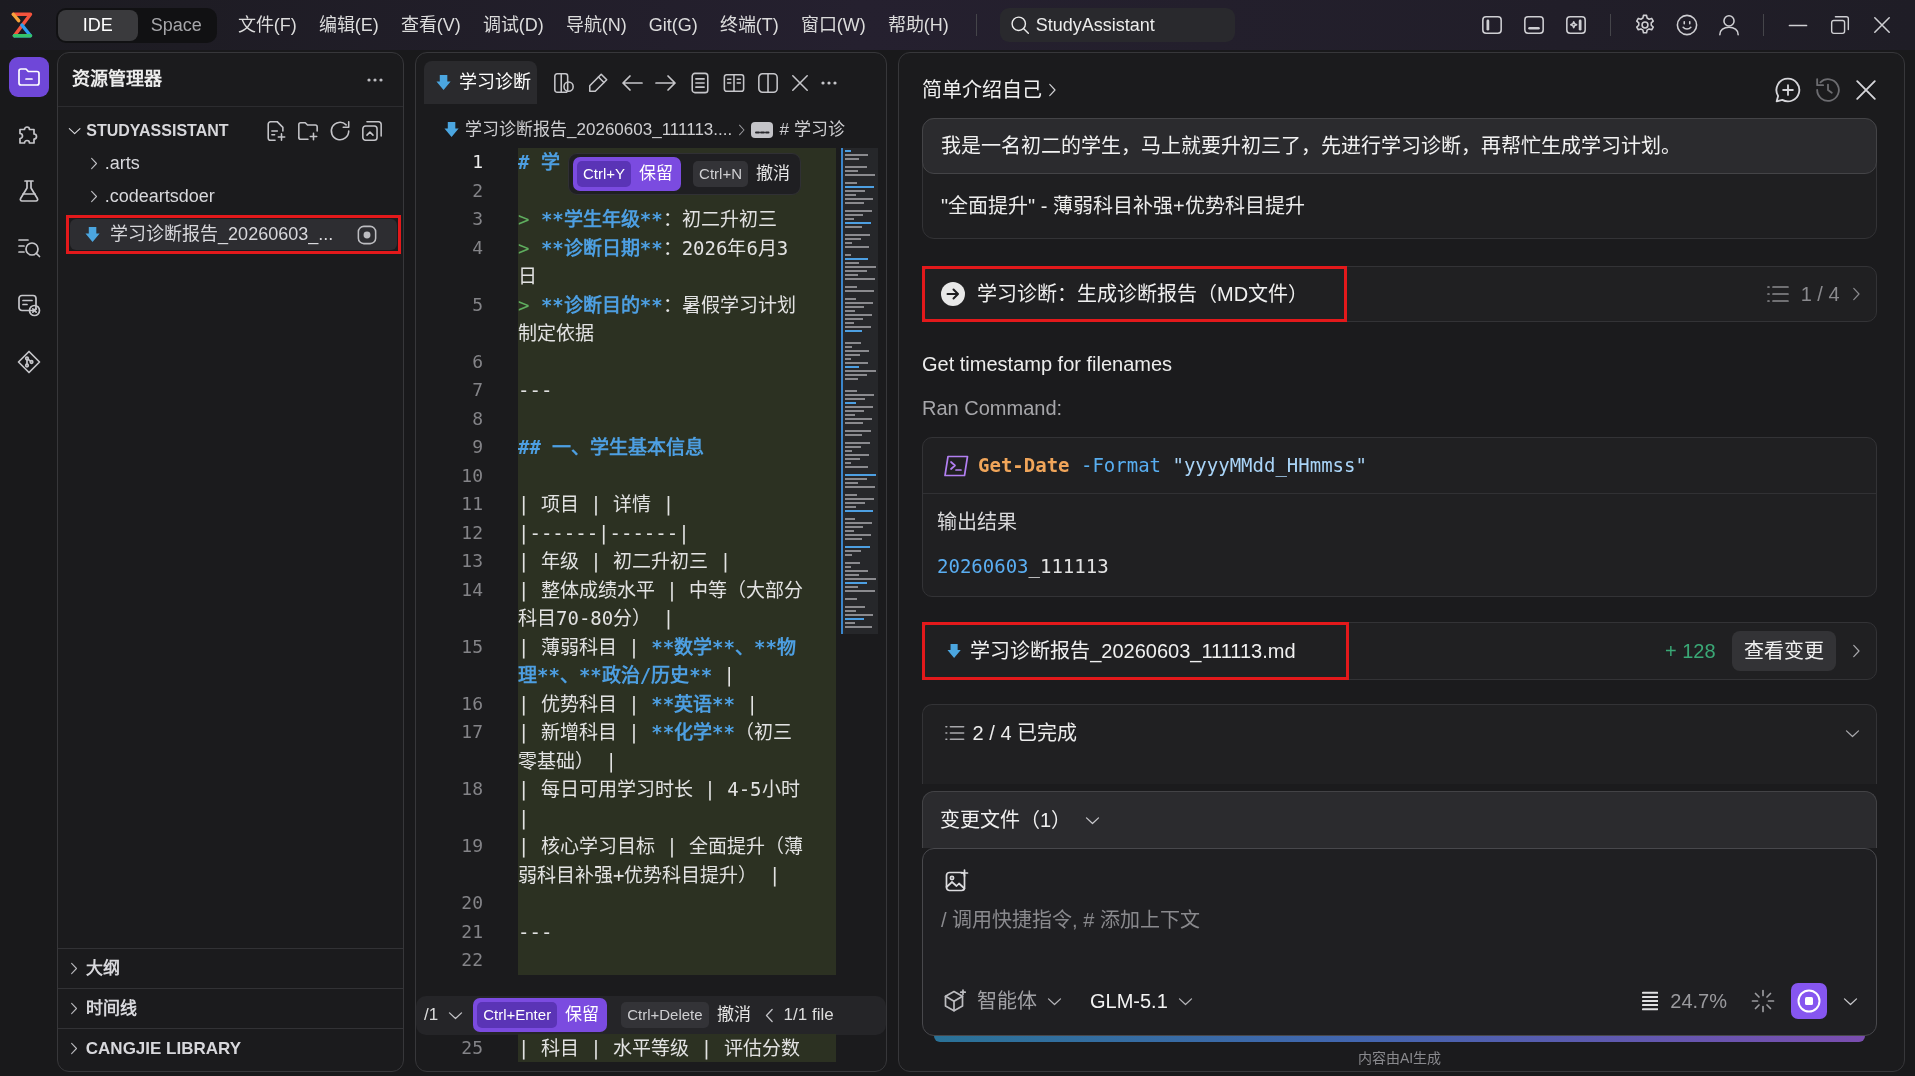 This screenshot has height=1076, width=1915. I want to click on changed-files-header: 变更文件（1）, so click(1399, 819).